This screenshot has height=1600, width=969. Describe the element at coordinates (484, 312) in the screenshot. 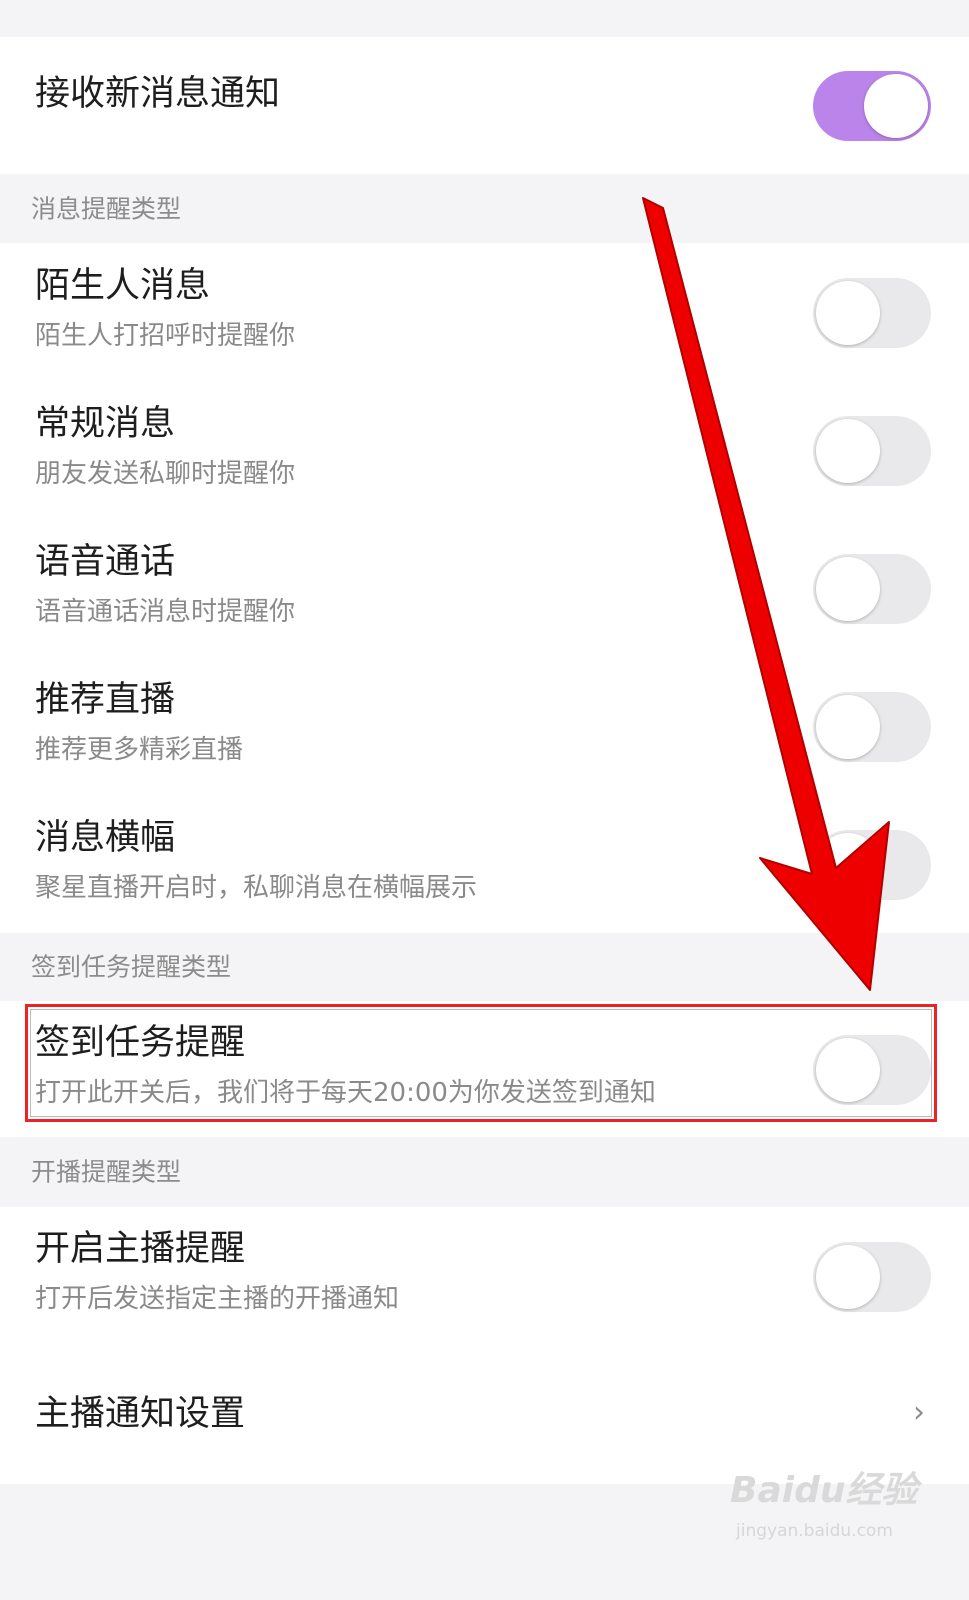

I see `setting-row-stranger: 陌生人消息 陌生人打招呼时提醒你` at that location.